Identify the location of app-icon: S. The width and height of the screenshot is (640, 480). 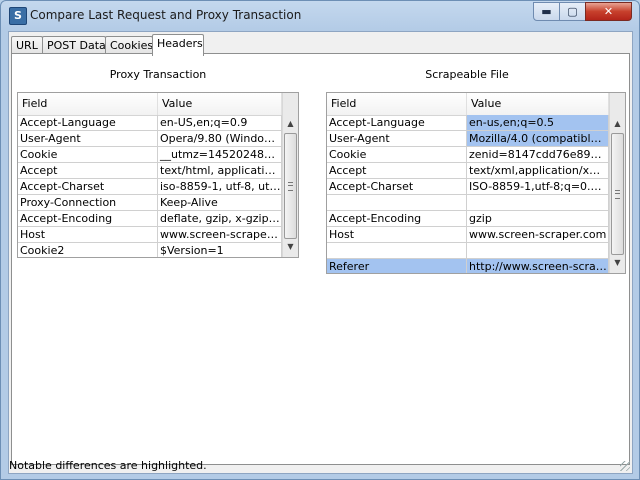
(18, 16).